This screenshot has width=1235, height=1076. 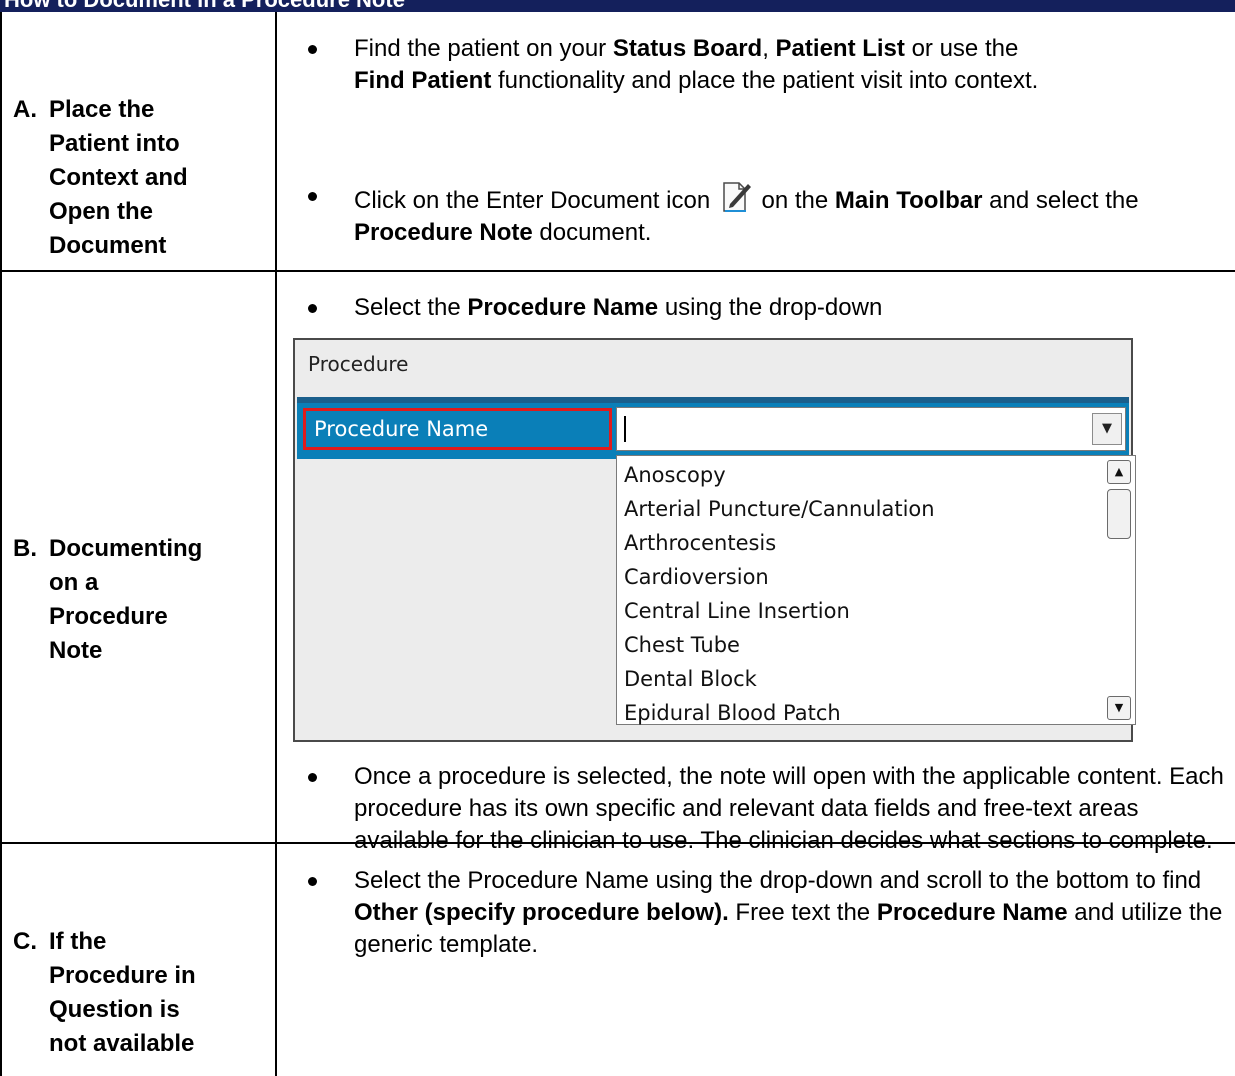 What do you see at coordinates (625, 429) in the screenshot?
I see `text-caret` at bounding box center [625, 429].